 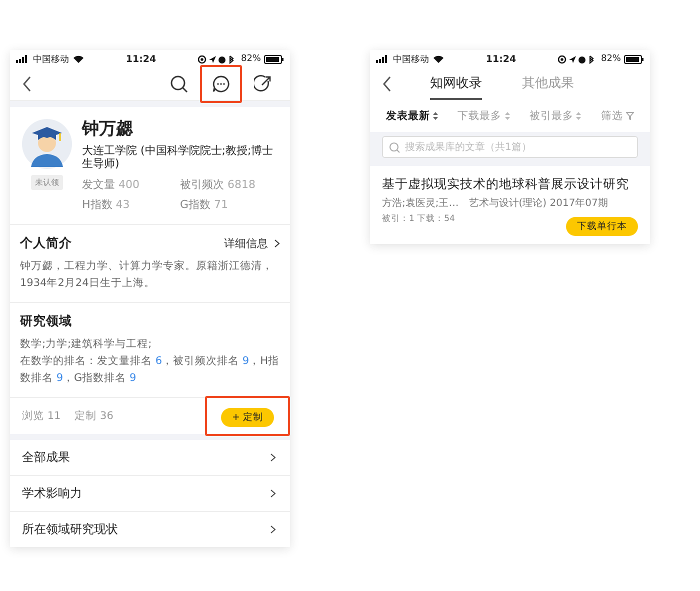 What do you see at coordinates (47, 182) in the screenshot?
I see `unclaimed-badge: 未认领` at bounding box center [47, 182].